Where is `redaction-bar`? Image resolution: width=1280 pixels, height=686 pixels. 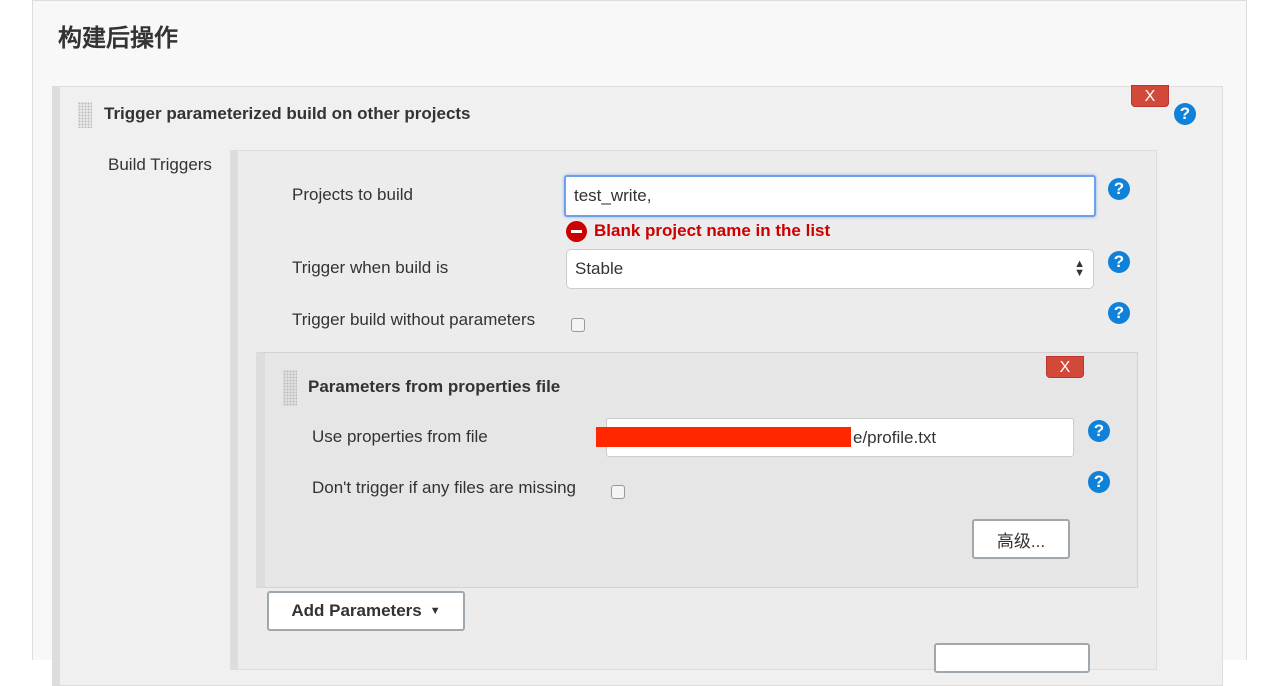 redaction-bar is located at coordinates (723, 437).